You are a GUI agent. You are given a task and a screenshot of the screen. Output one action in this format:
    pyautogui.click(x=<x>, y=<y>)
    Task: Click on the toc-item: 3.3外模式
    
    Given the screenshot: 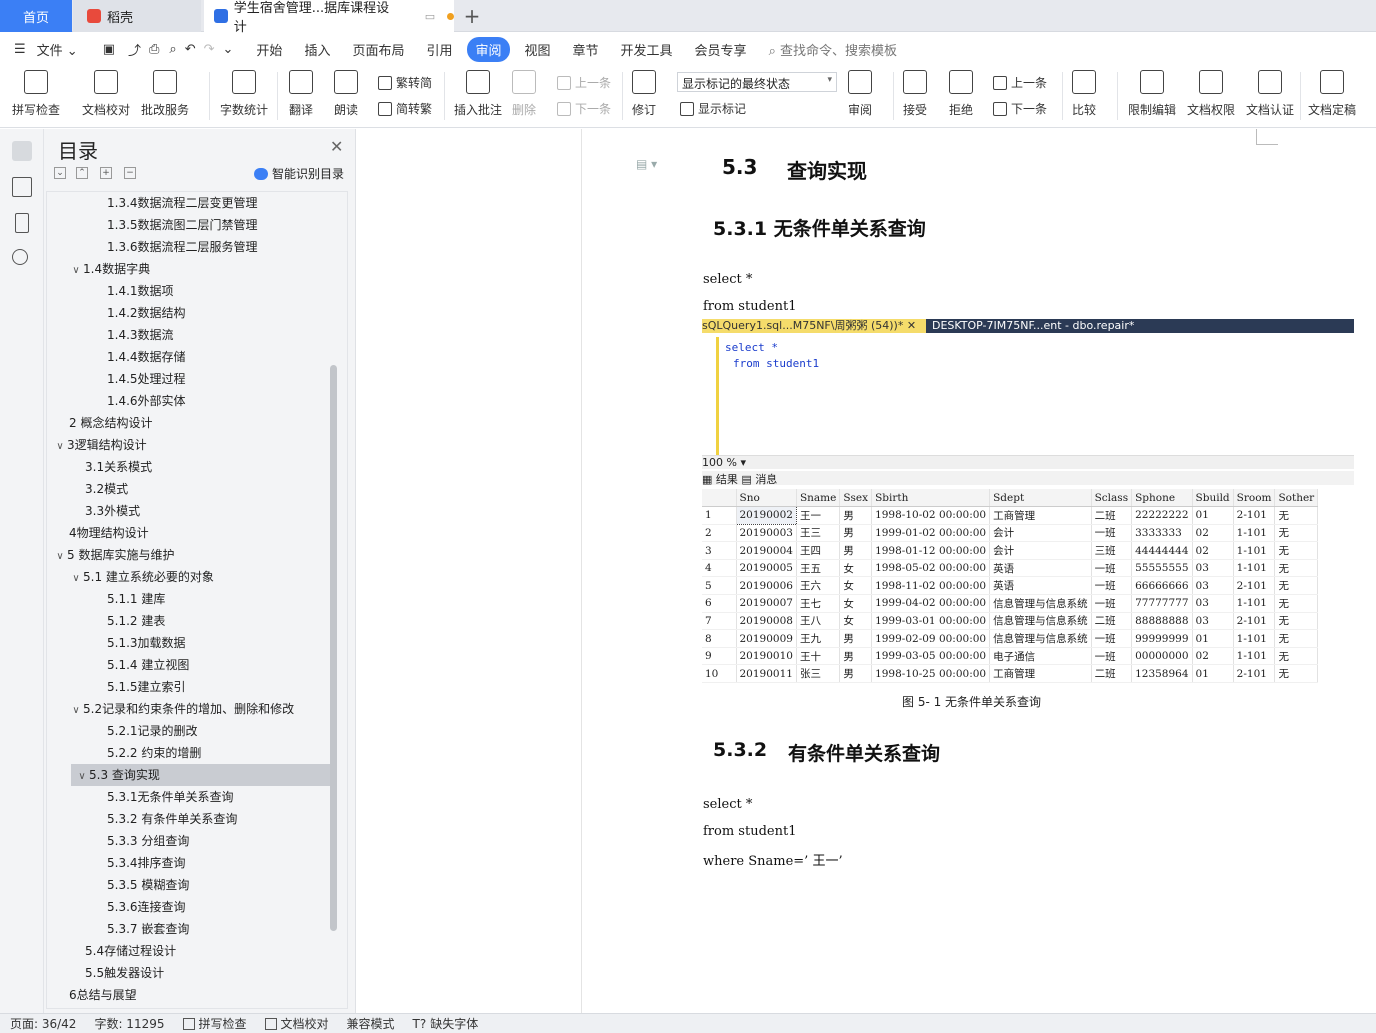 What is the action you would take?
    pyautogui.click(x=189, y=511)
    